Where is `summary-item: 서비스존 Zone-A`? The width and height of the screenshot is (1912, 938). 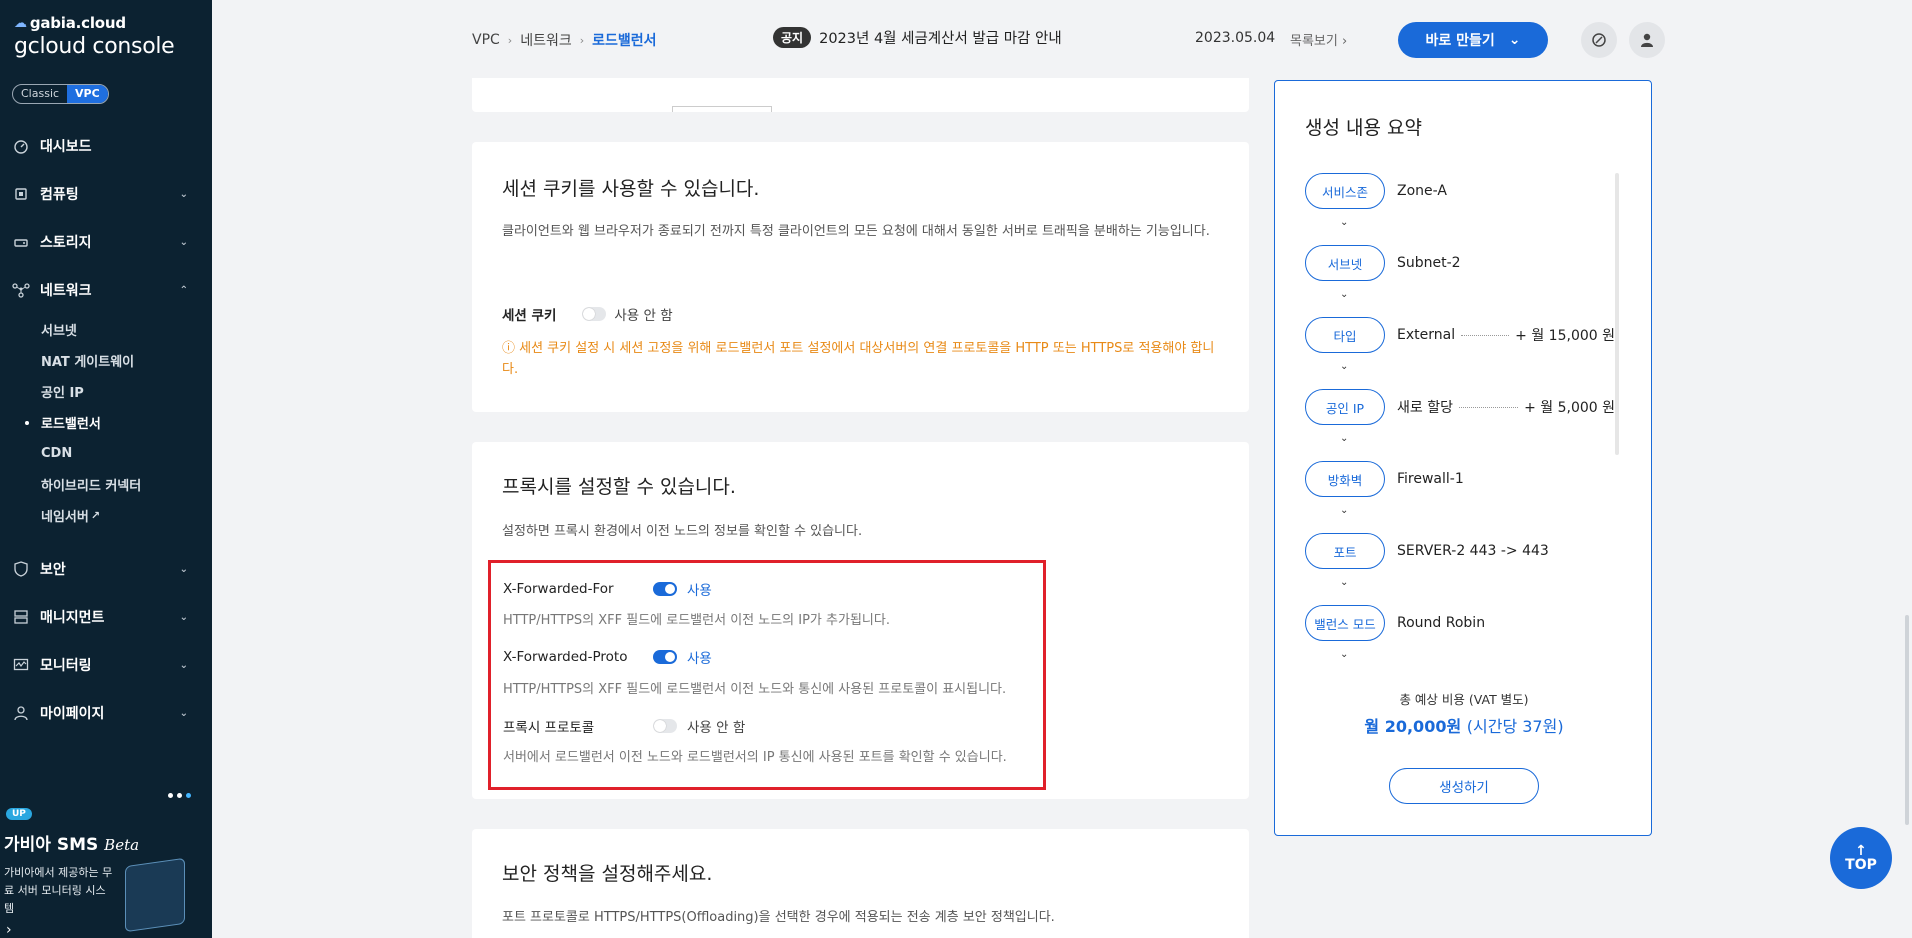 summary-item: 서비스존 Zone-A is located at coordinates (1460, 191).